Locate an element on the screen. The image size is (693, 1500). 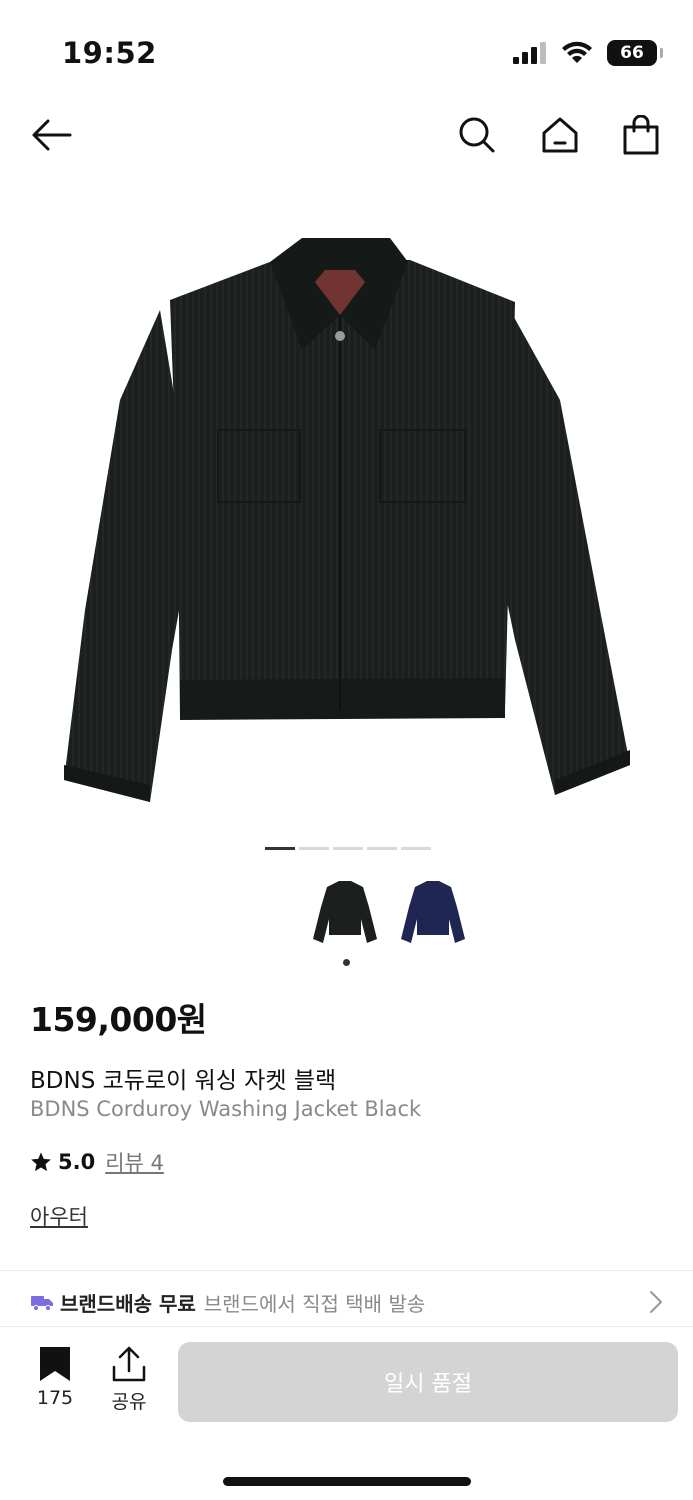
product-name-ko: BDNS 코듀로이 워싱 자켓 블랙 is located at coordinates (183, 1081).